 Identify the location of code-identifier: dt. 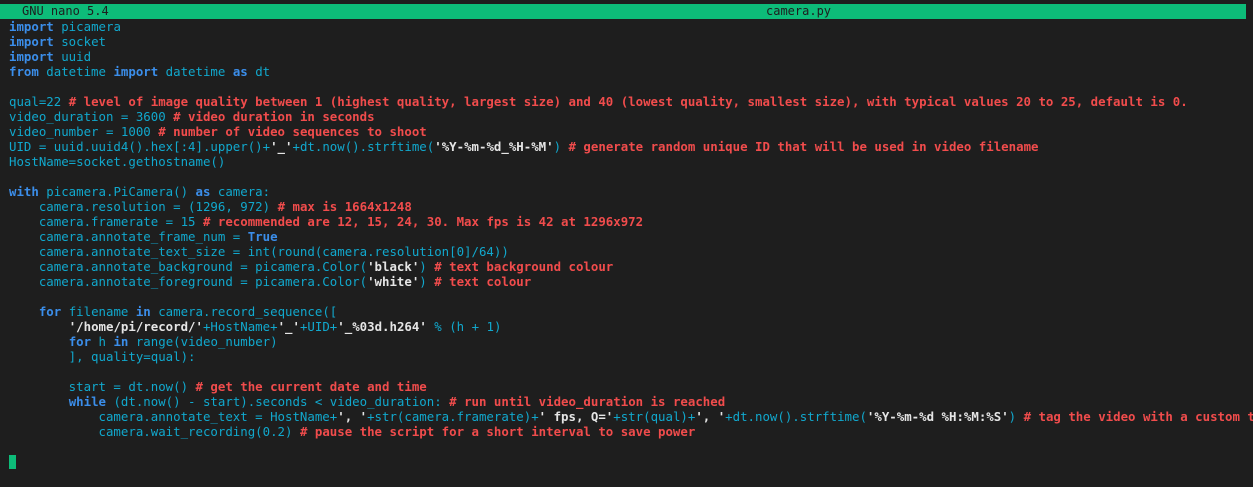
(259, 71).